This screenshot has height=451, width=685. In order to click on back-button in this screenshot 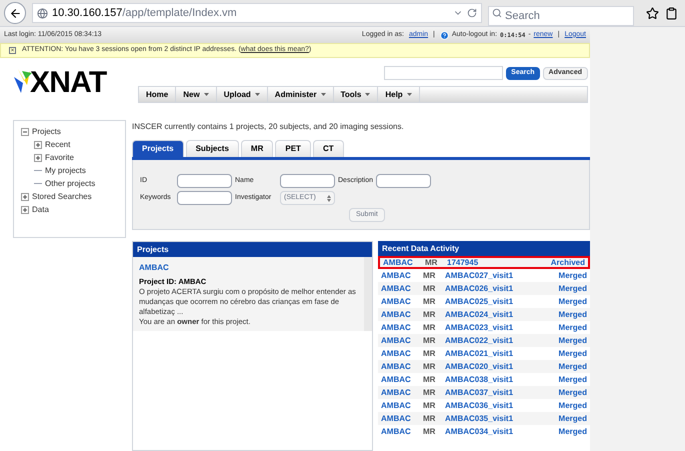, I will do `click(15, 13)`.